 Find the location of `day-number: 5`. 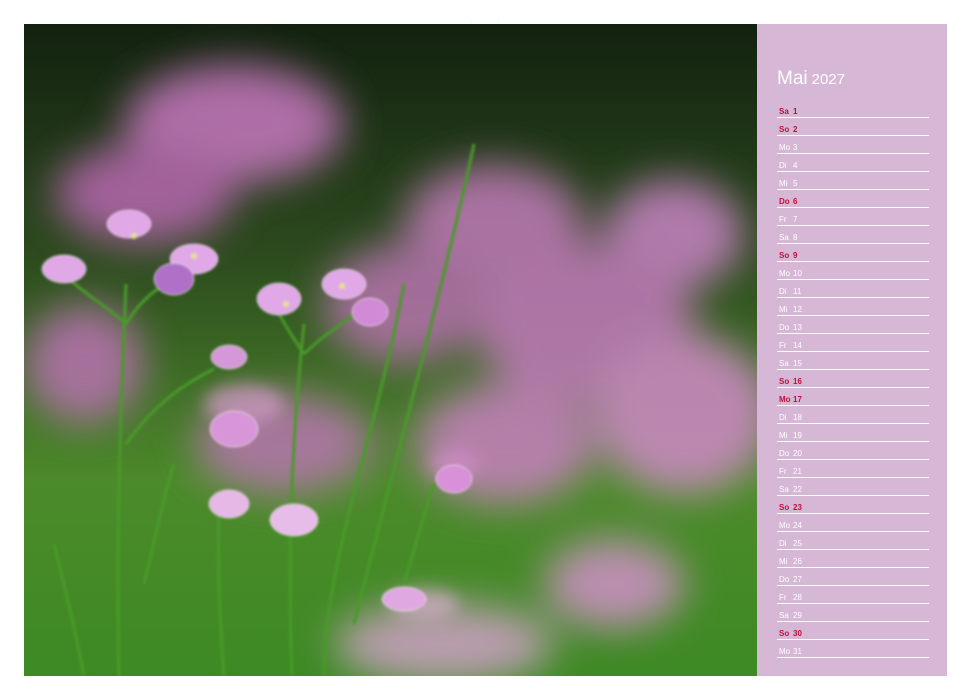

day-number: 5 is located at coordinates (795, 183).